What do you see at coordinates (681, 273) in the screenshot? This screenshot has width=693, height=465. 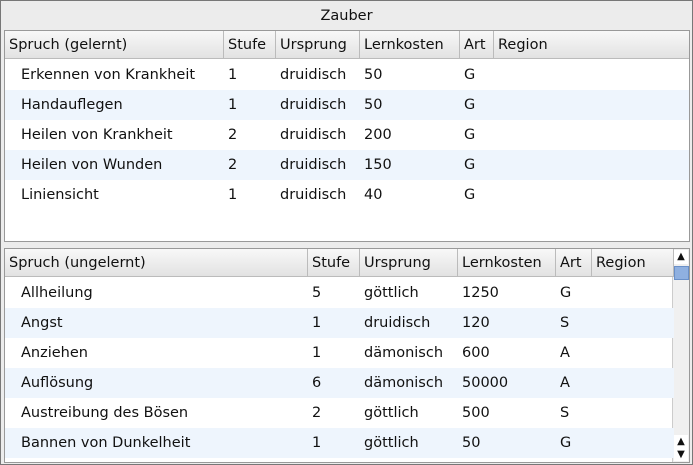 I see `scroll-thumb` at bounding box center [681, 273].